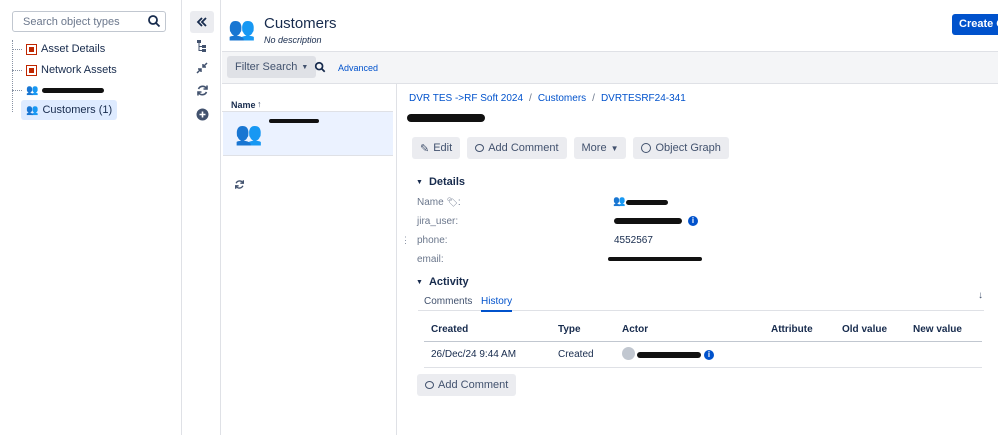 Image resolution: width=998 pixels, height=435 pixels. Describe the element at coordinates (202, 217) in the screenshot. I see `tool-rail` at that location.